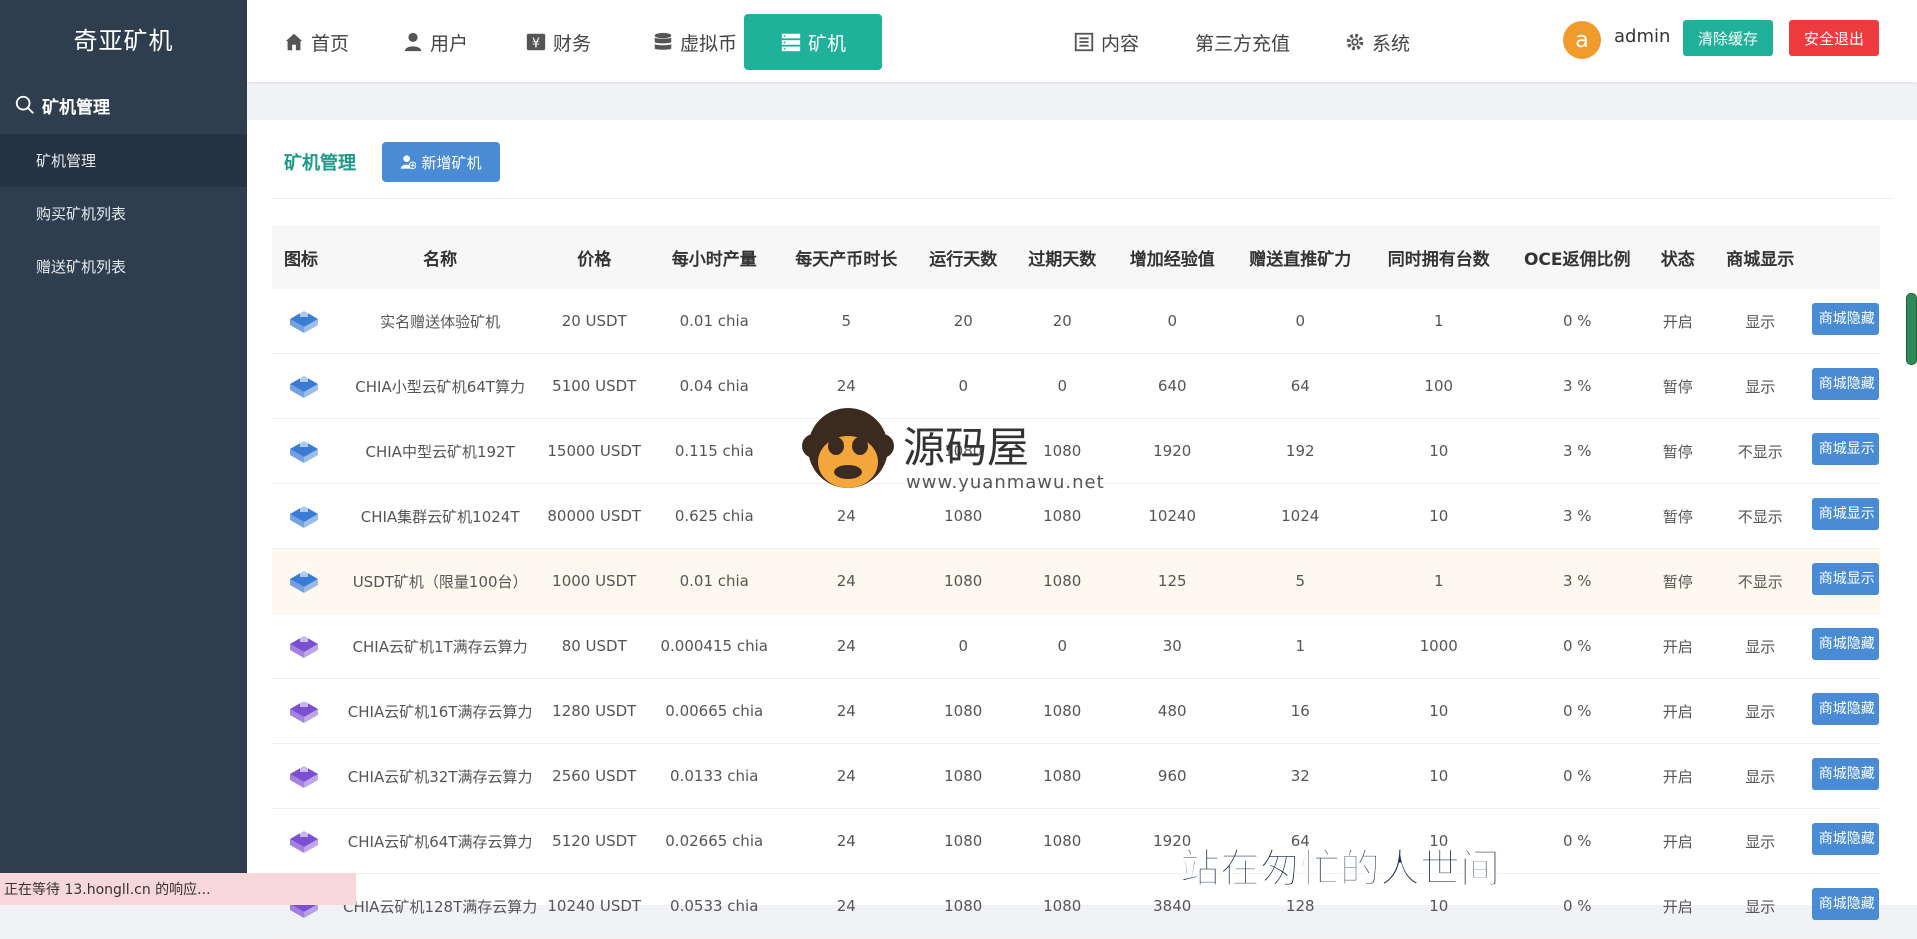  What do you see at coordinates (330, 43) in the screenshot?
I see `nav-home-label: 首页` at bounding box center [330, 43].